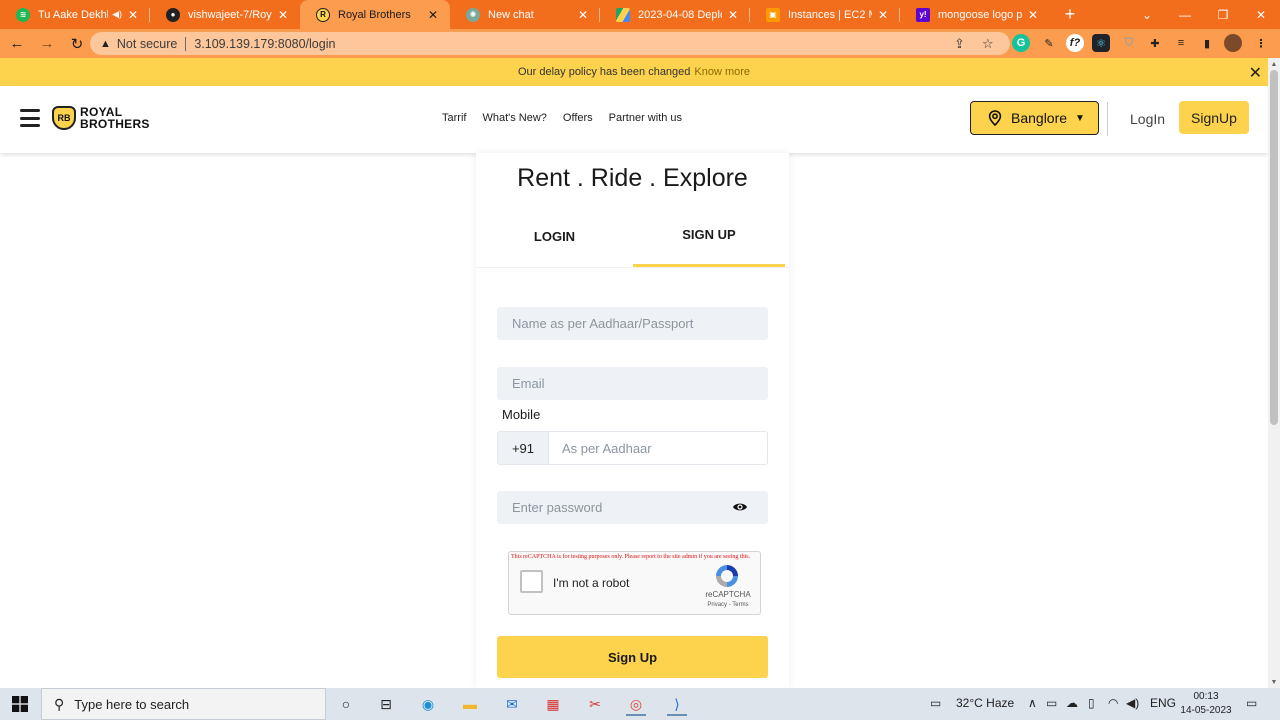  I want to click on city-name: Banglore, so click(1039, 118).